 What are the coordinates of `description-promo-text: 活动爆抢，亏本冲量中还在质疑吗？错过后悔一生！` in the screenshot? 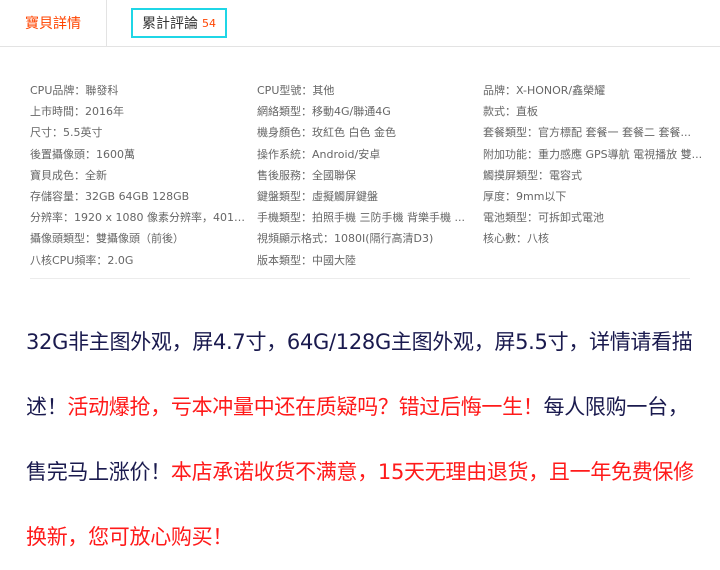 It's located at (305, 407).